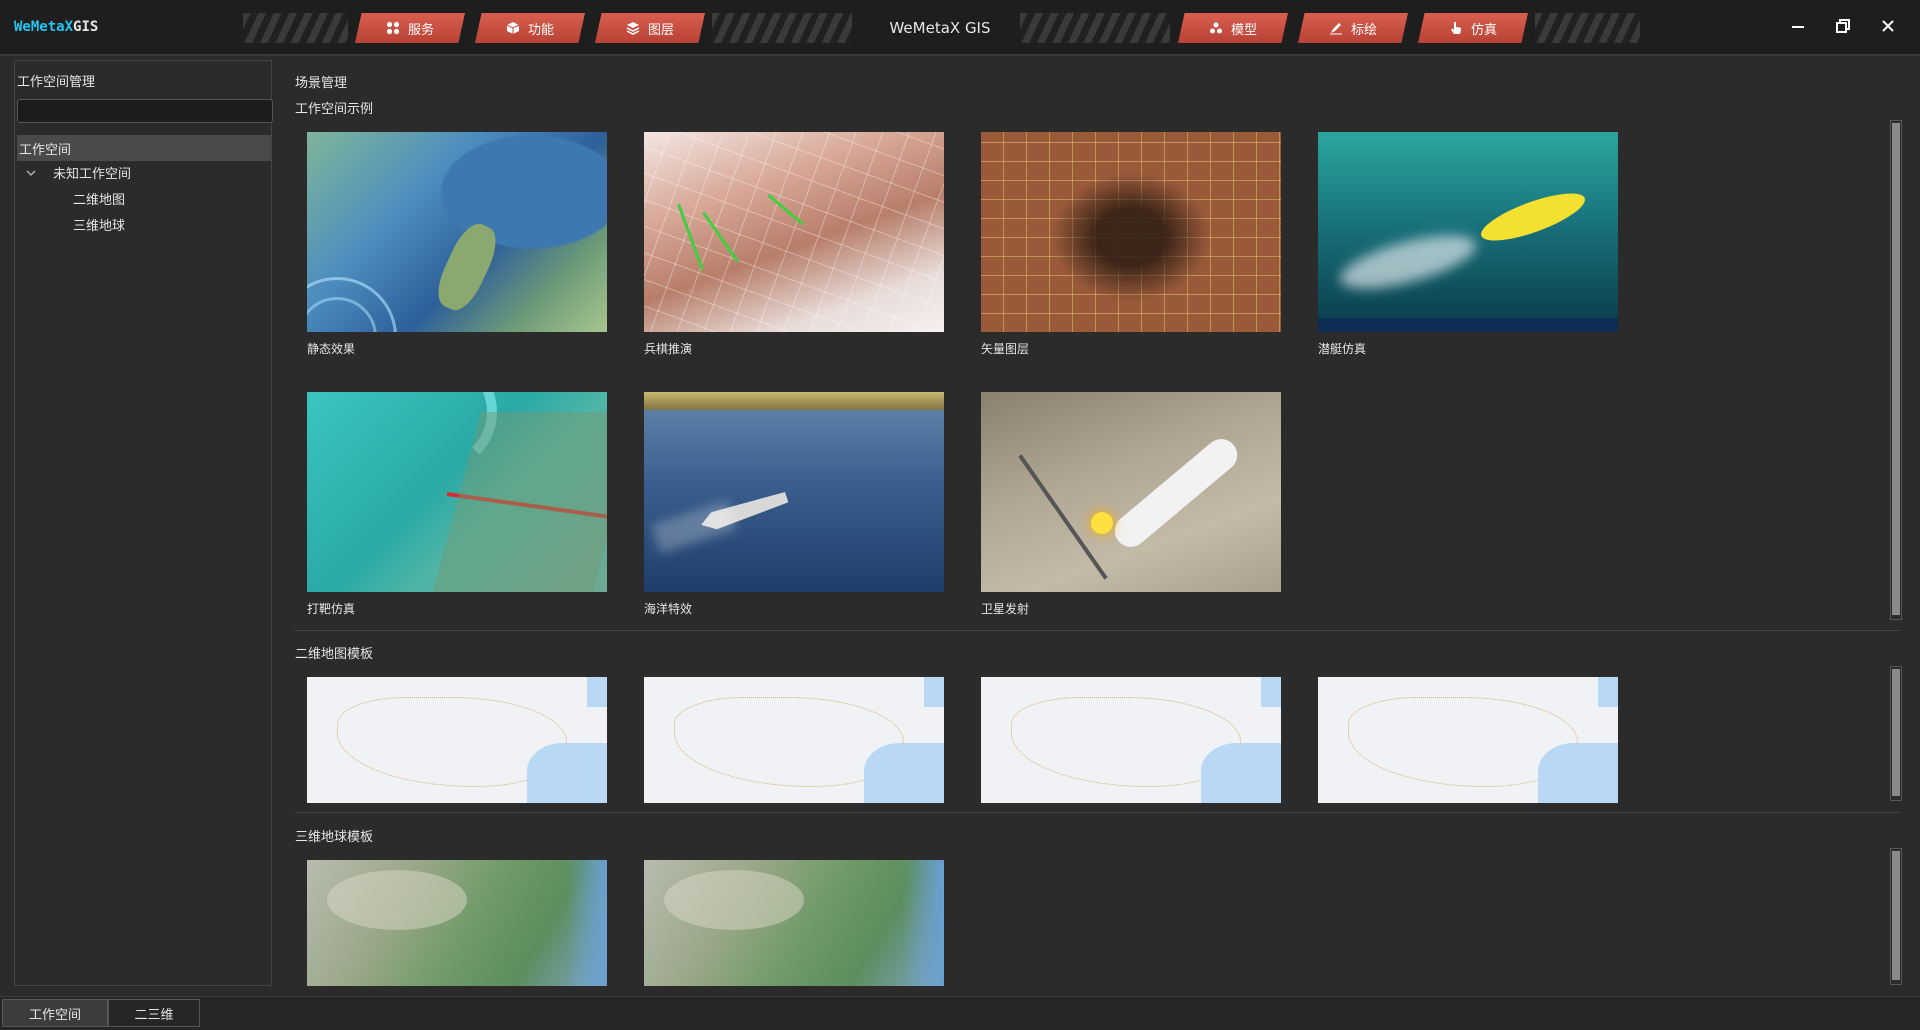 The width and height of the screenshot is (1920, 1030). Describe the element at coordinates (420, 30) in the screenshot. I see `nav-service-label: 服务` at that location.